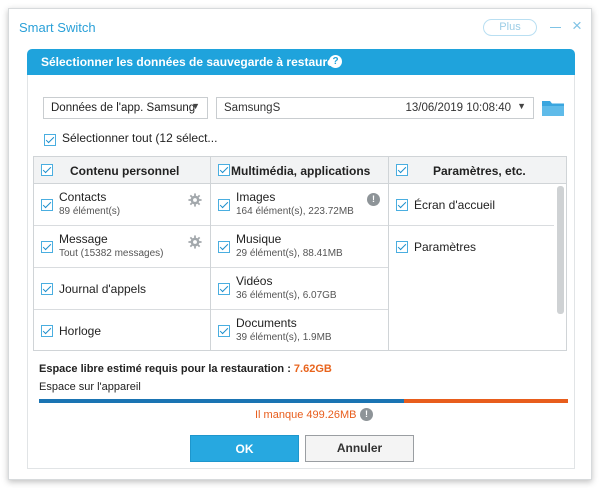  Describe the element at coordinates (90, 211) in the screenshot. I see `item-details: 89 élément(s)` at that location.